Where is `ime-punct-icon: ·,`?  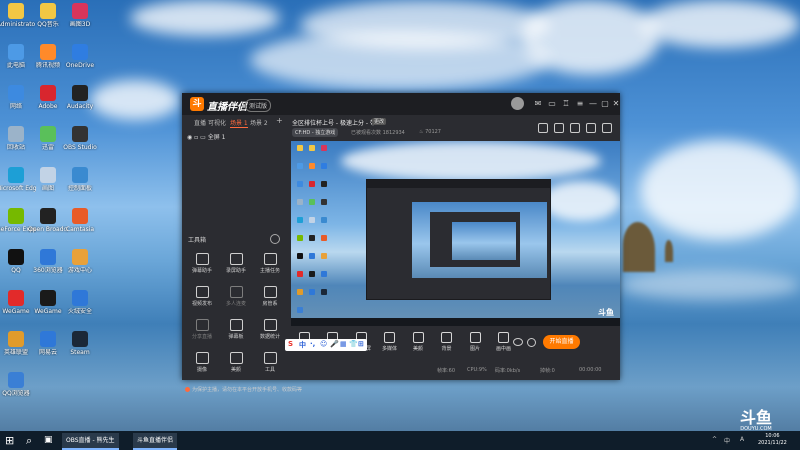 ime-punct-icon: ·, is located at coordinates (312, 344).